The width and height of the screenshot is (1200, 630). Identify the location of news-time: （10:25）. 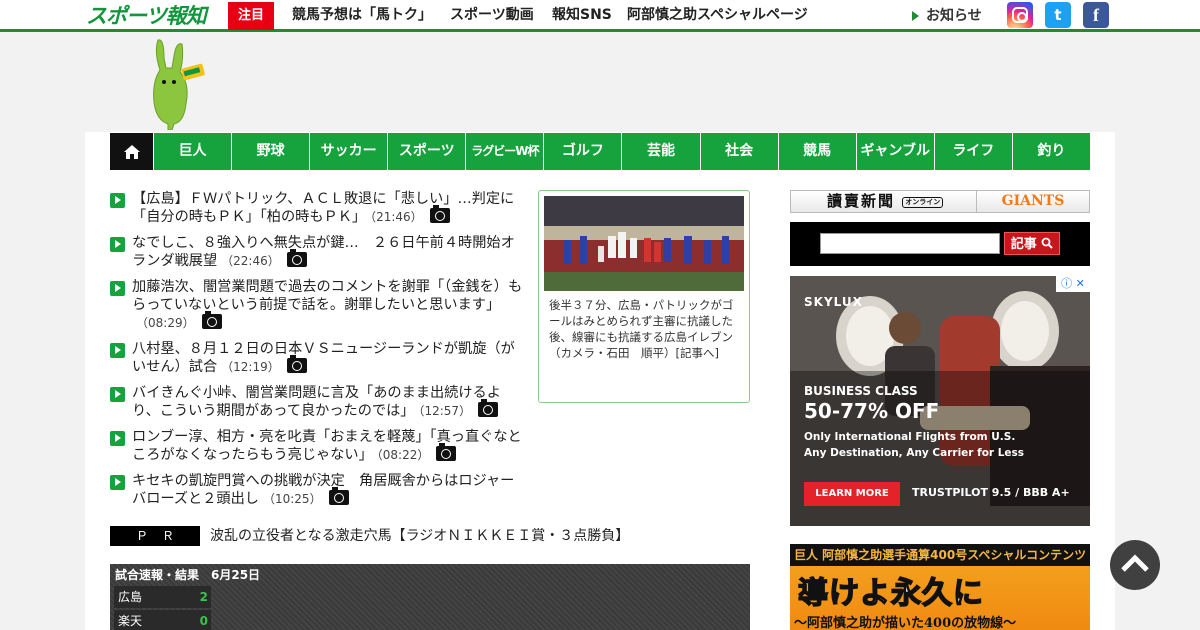
(292, 499).